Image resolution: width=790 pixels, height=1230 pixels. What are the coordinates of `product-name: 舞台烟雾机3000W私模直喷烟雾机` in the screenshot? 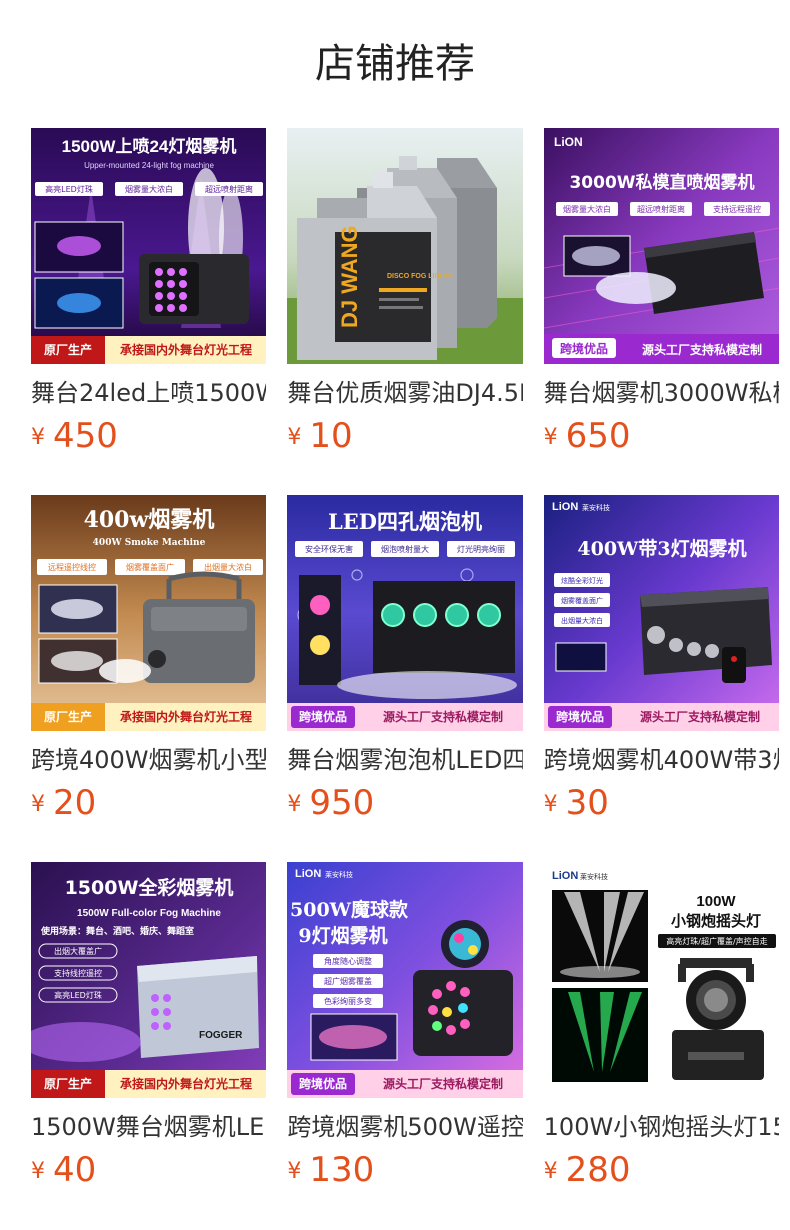 It's located at (661, 393).